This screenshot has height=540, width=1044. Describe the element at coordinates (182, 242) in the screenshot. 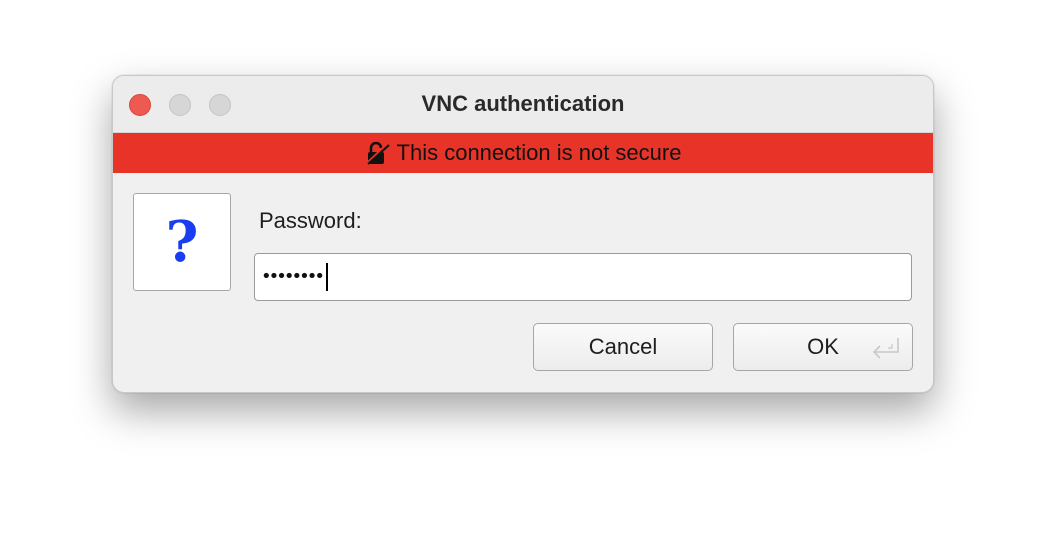

I see `question-icon: ?` at that location.